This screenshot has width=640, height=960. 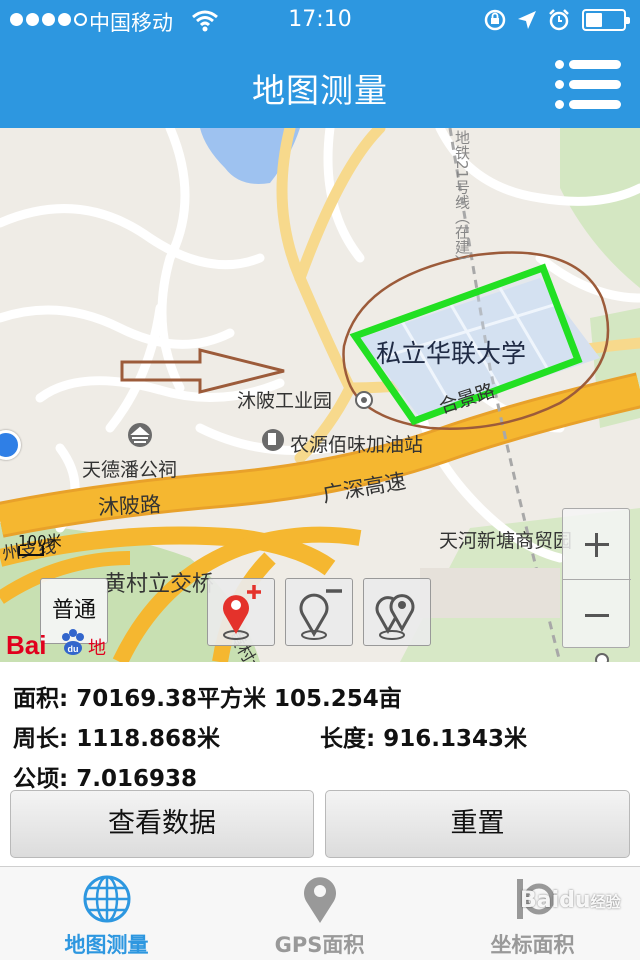 I want to click on poi-tianhe-market: 天河新塘商贸园, so click(x=506, y=541).